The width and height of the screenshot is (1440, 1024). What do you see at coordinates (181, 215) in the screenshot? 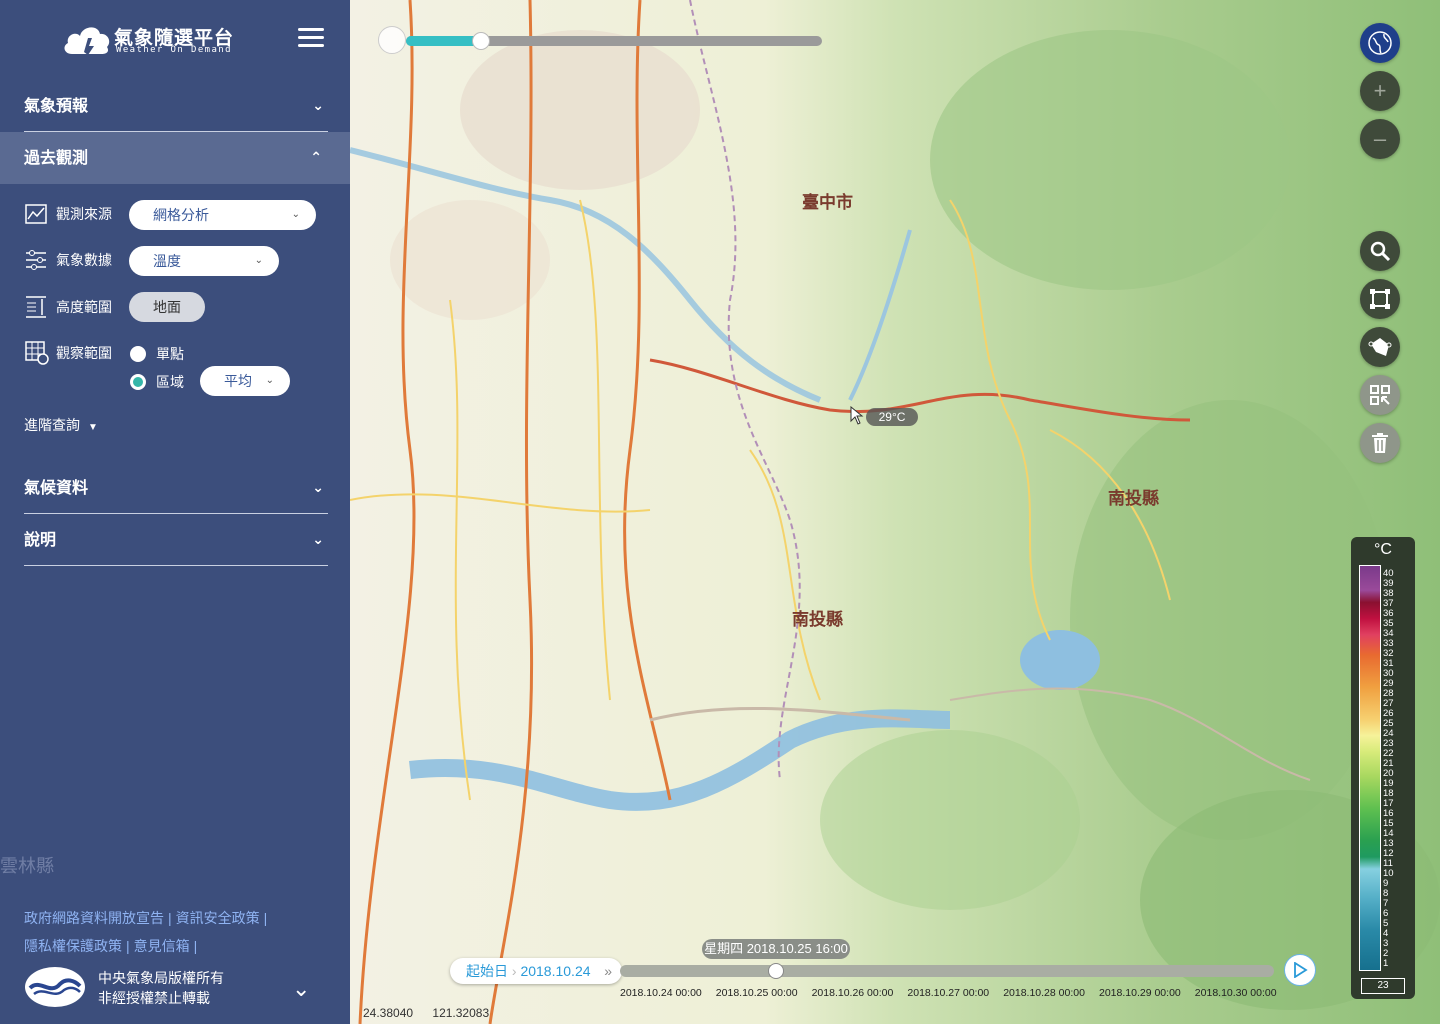
I see `source-value: 網格分析` at bounding box center [181, 215].